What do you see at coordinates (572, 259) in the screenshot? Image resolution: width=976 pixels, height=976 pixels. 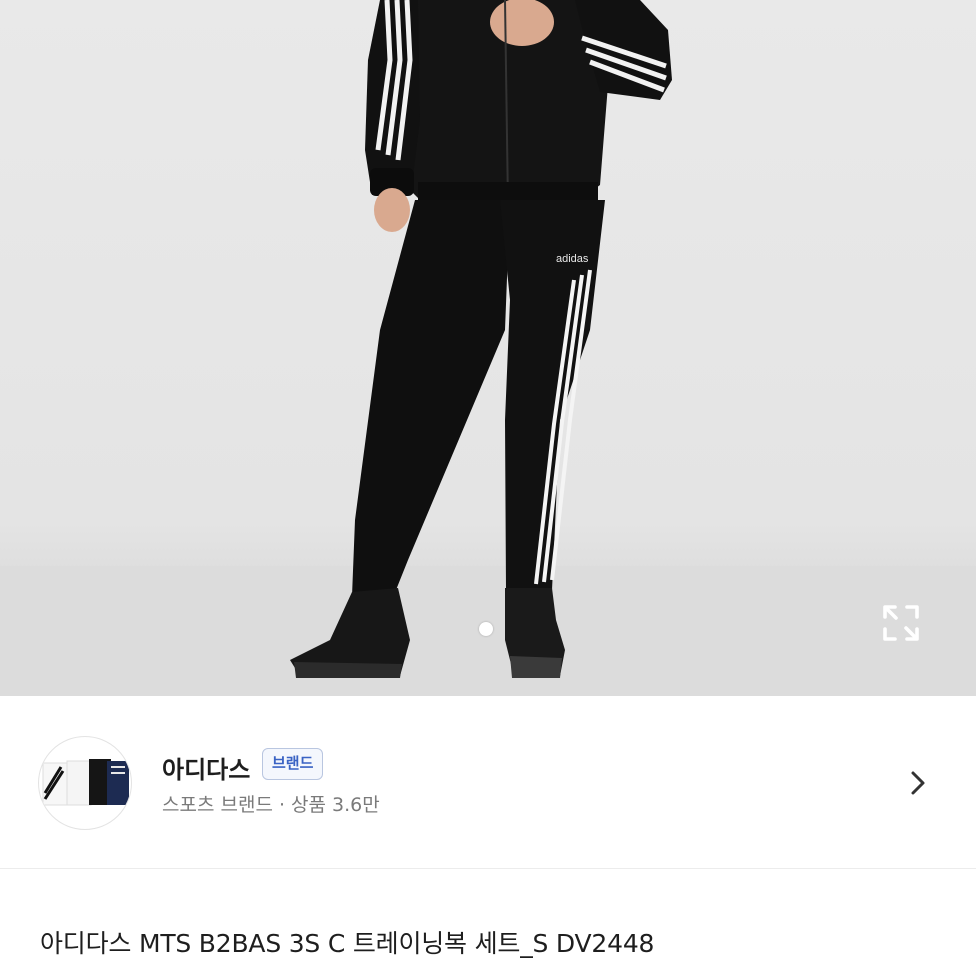 I see `garment-logo: adidas` at bounding box center [572, 259].